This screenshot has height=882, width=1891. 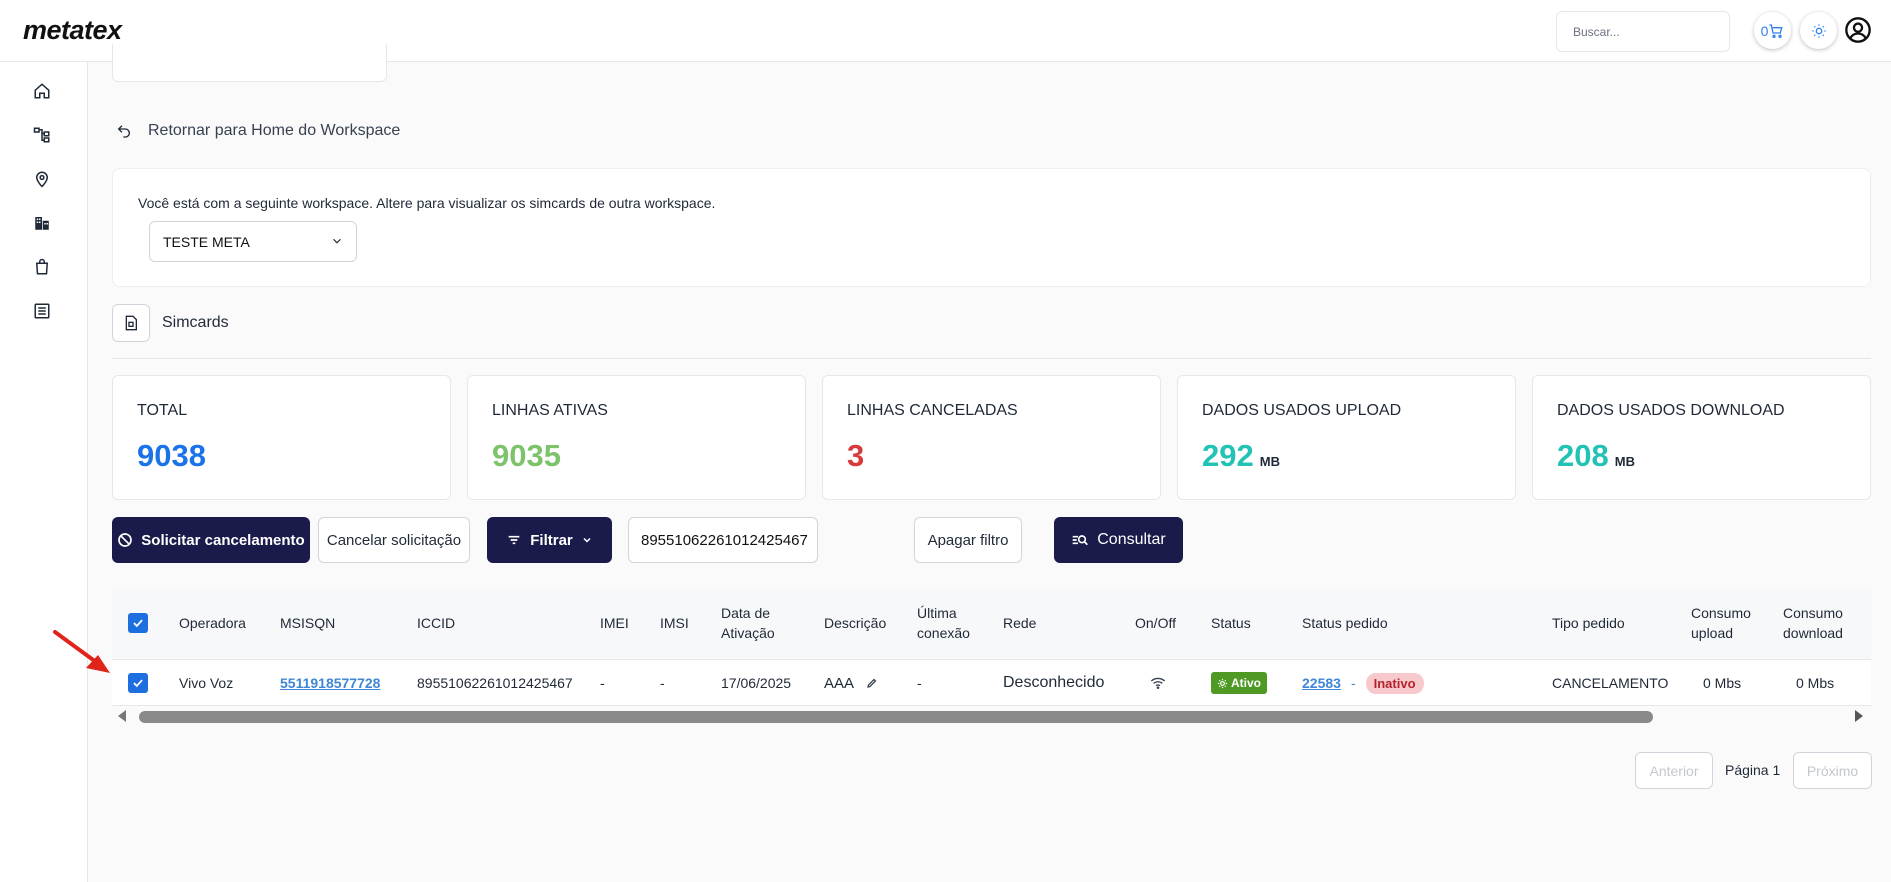 I want to click on undo-arrow-icon, so click(x=123, y=131).